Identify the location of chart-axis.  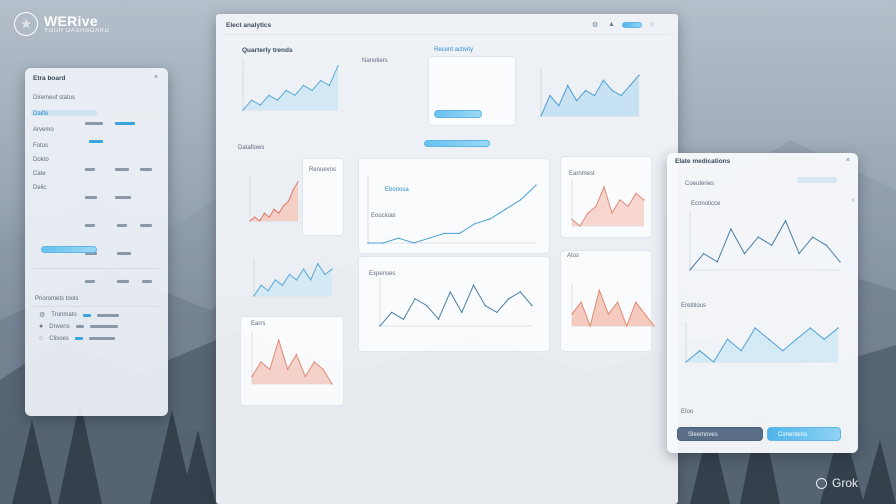
(451, 209).